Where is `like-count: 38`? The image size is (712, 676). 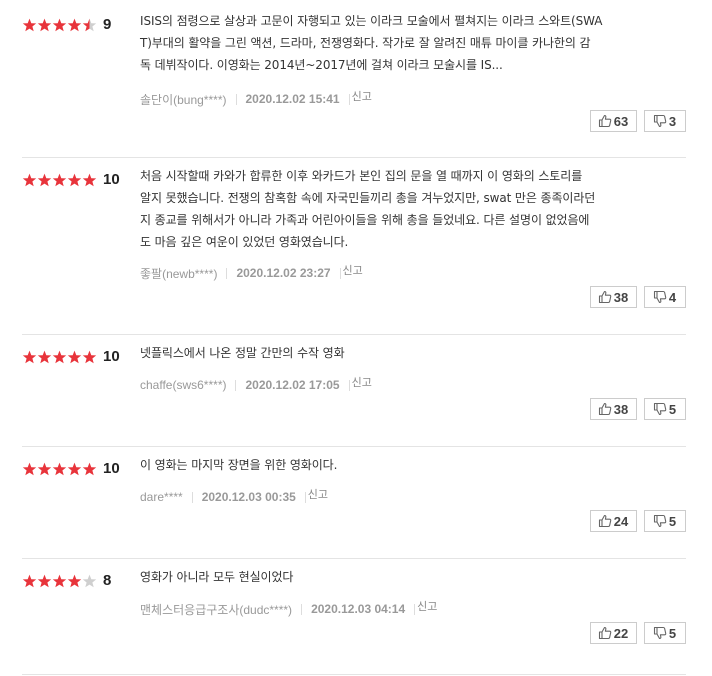
like-count: 38 is located at coordinates (621, 409).